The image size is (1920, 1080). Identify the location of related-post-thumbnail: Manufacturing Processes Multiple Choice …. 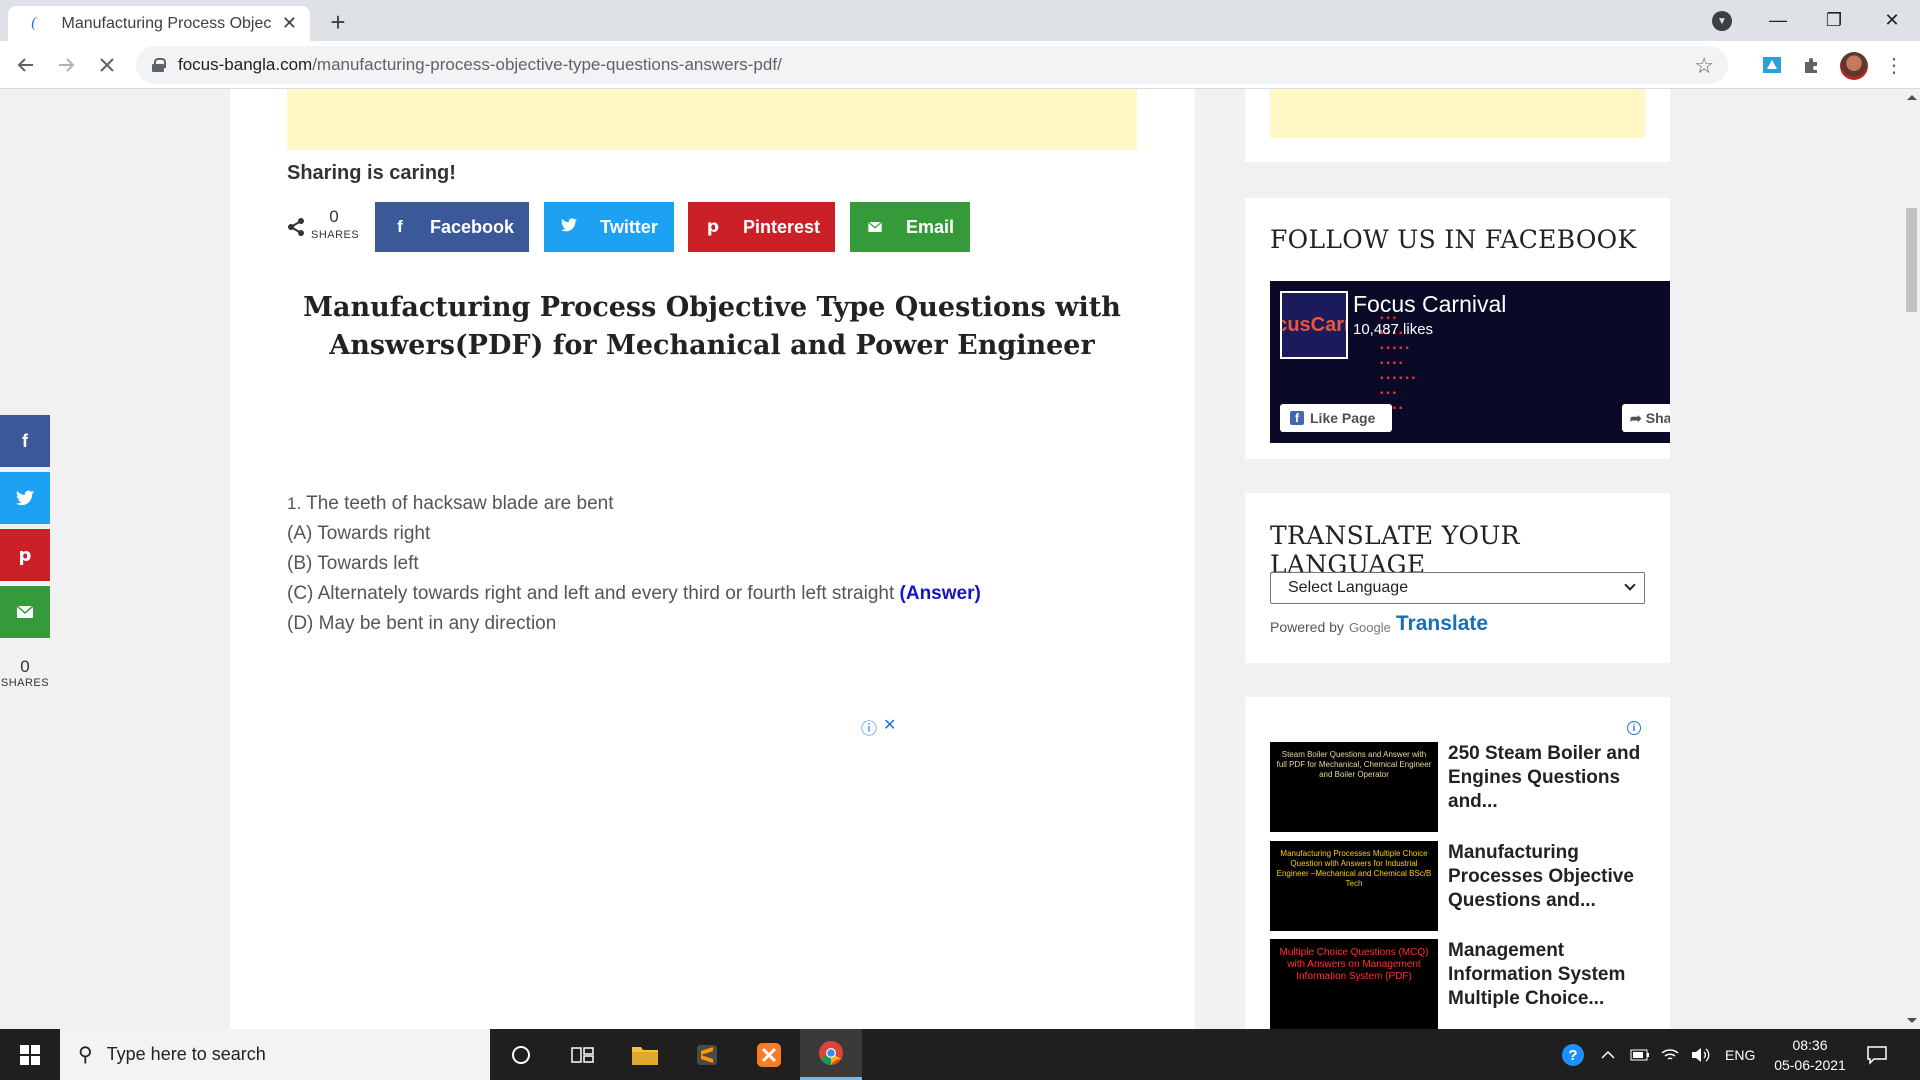
(1354, 886).